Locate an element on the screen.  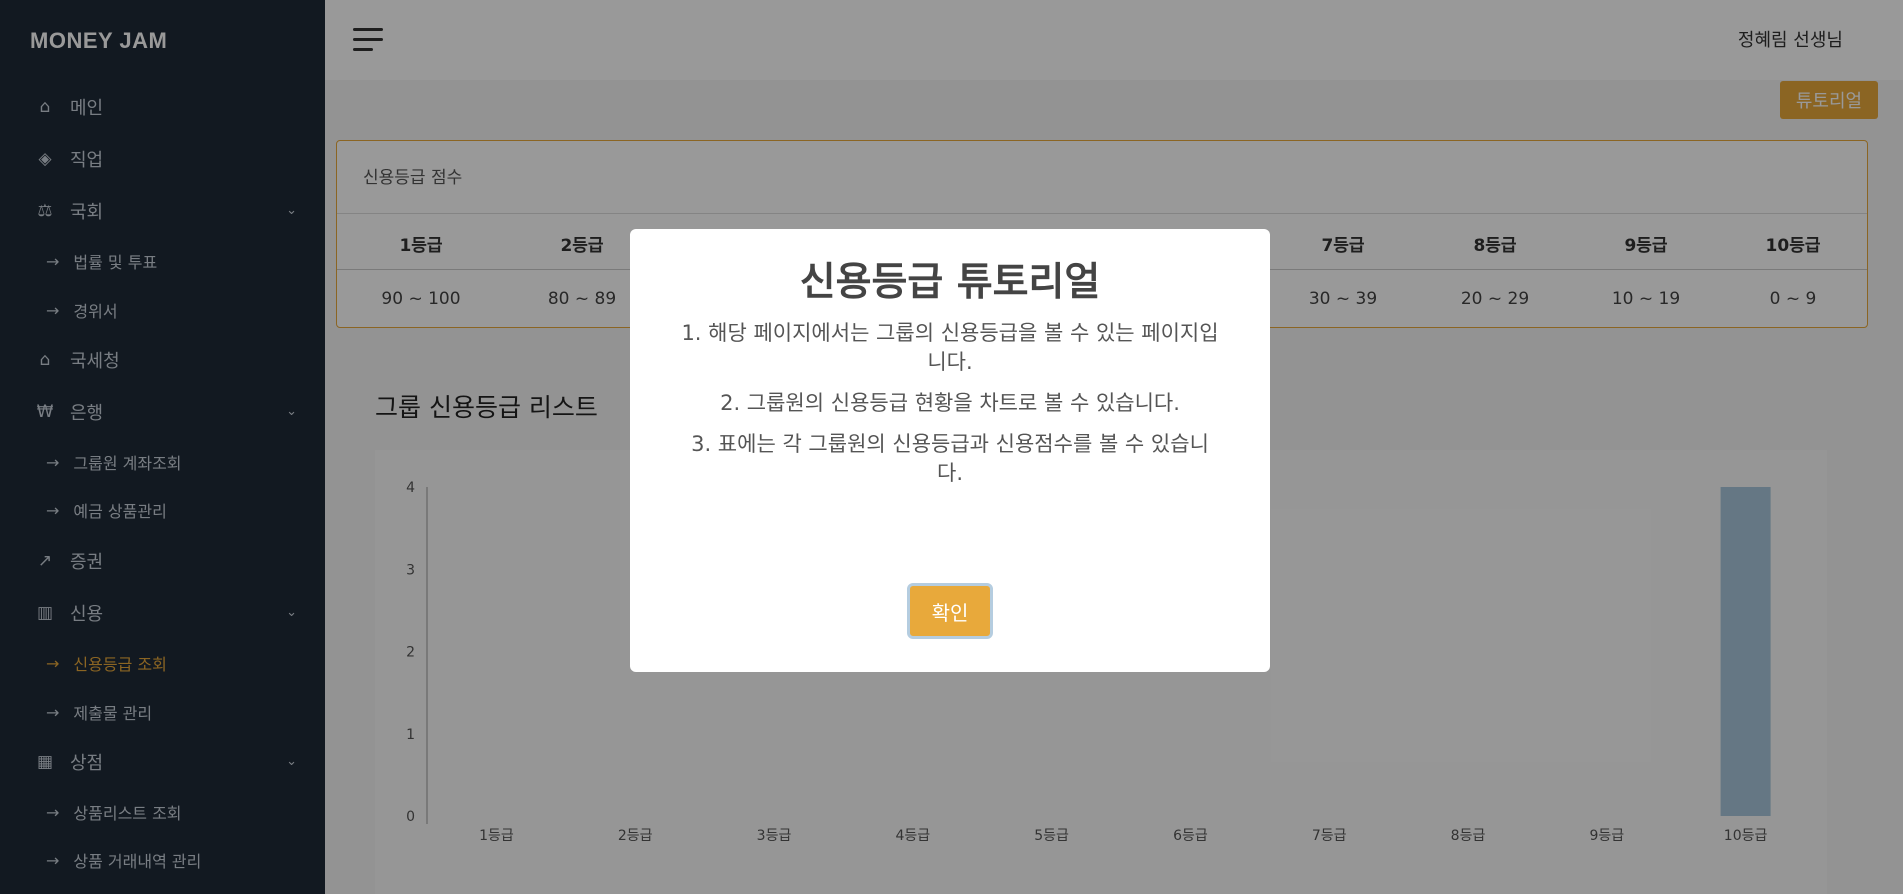
modal-line-3: 3. 표에는 각 그룹원의 신용등급과 신용점수를 볼 수 있습니다. is located at coordinates (950, 458).